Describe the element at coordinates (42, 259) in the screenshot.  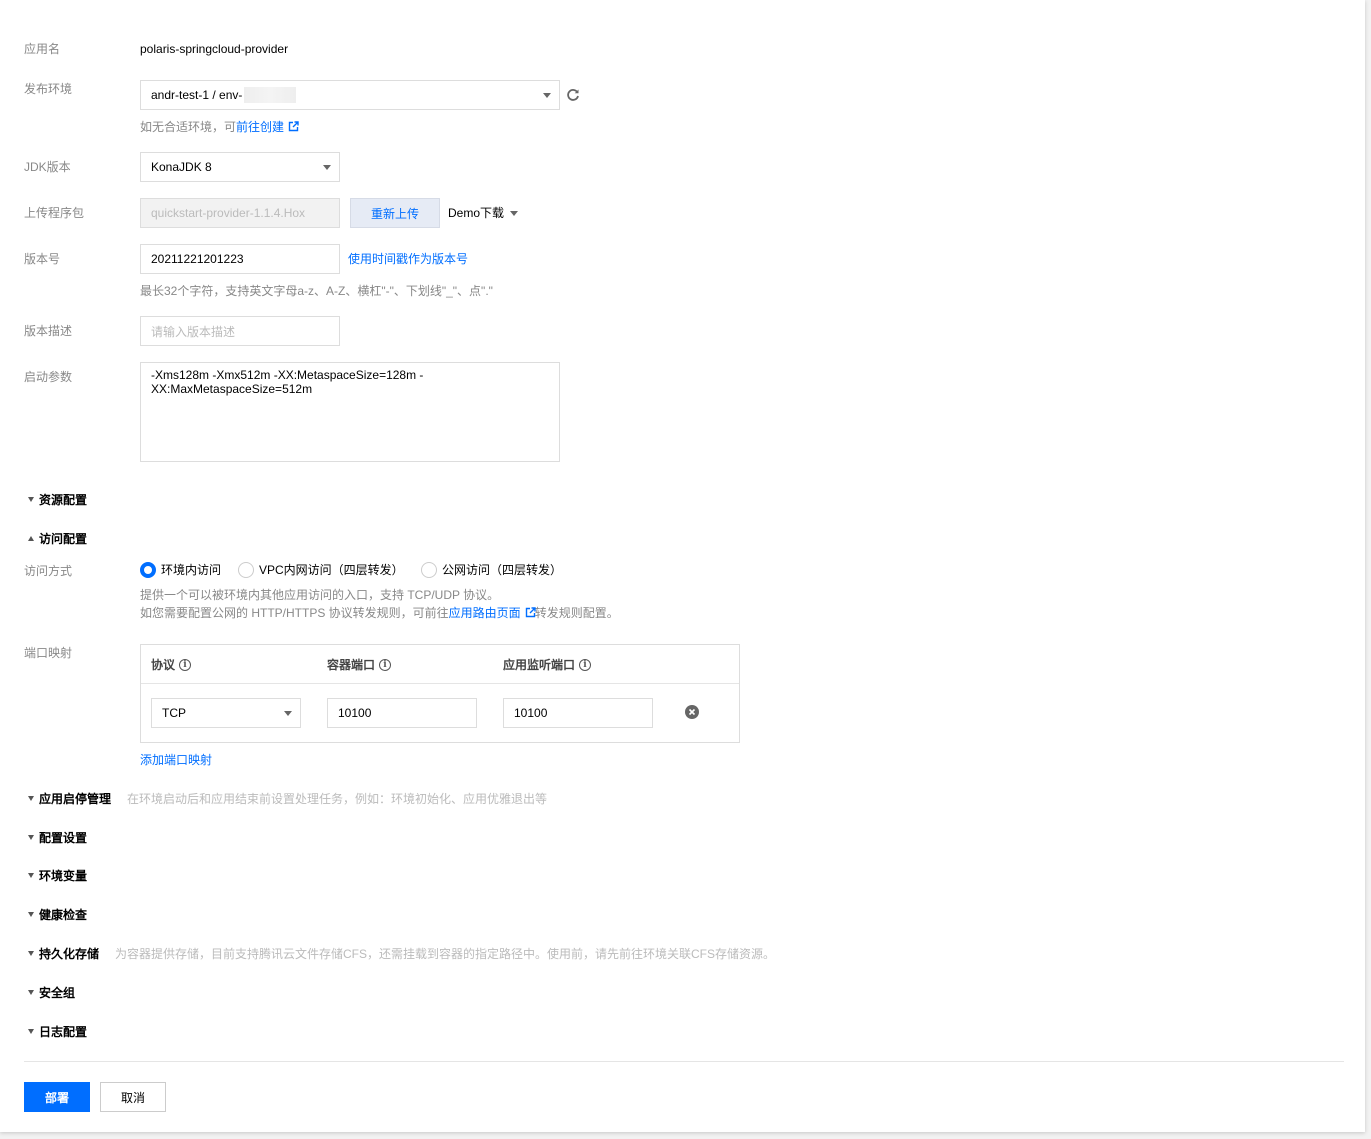
I see `version-label: 版本号` at that location.